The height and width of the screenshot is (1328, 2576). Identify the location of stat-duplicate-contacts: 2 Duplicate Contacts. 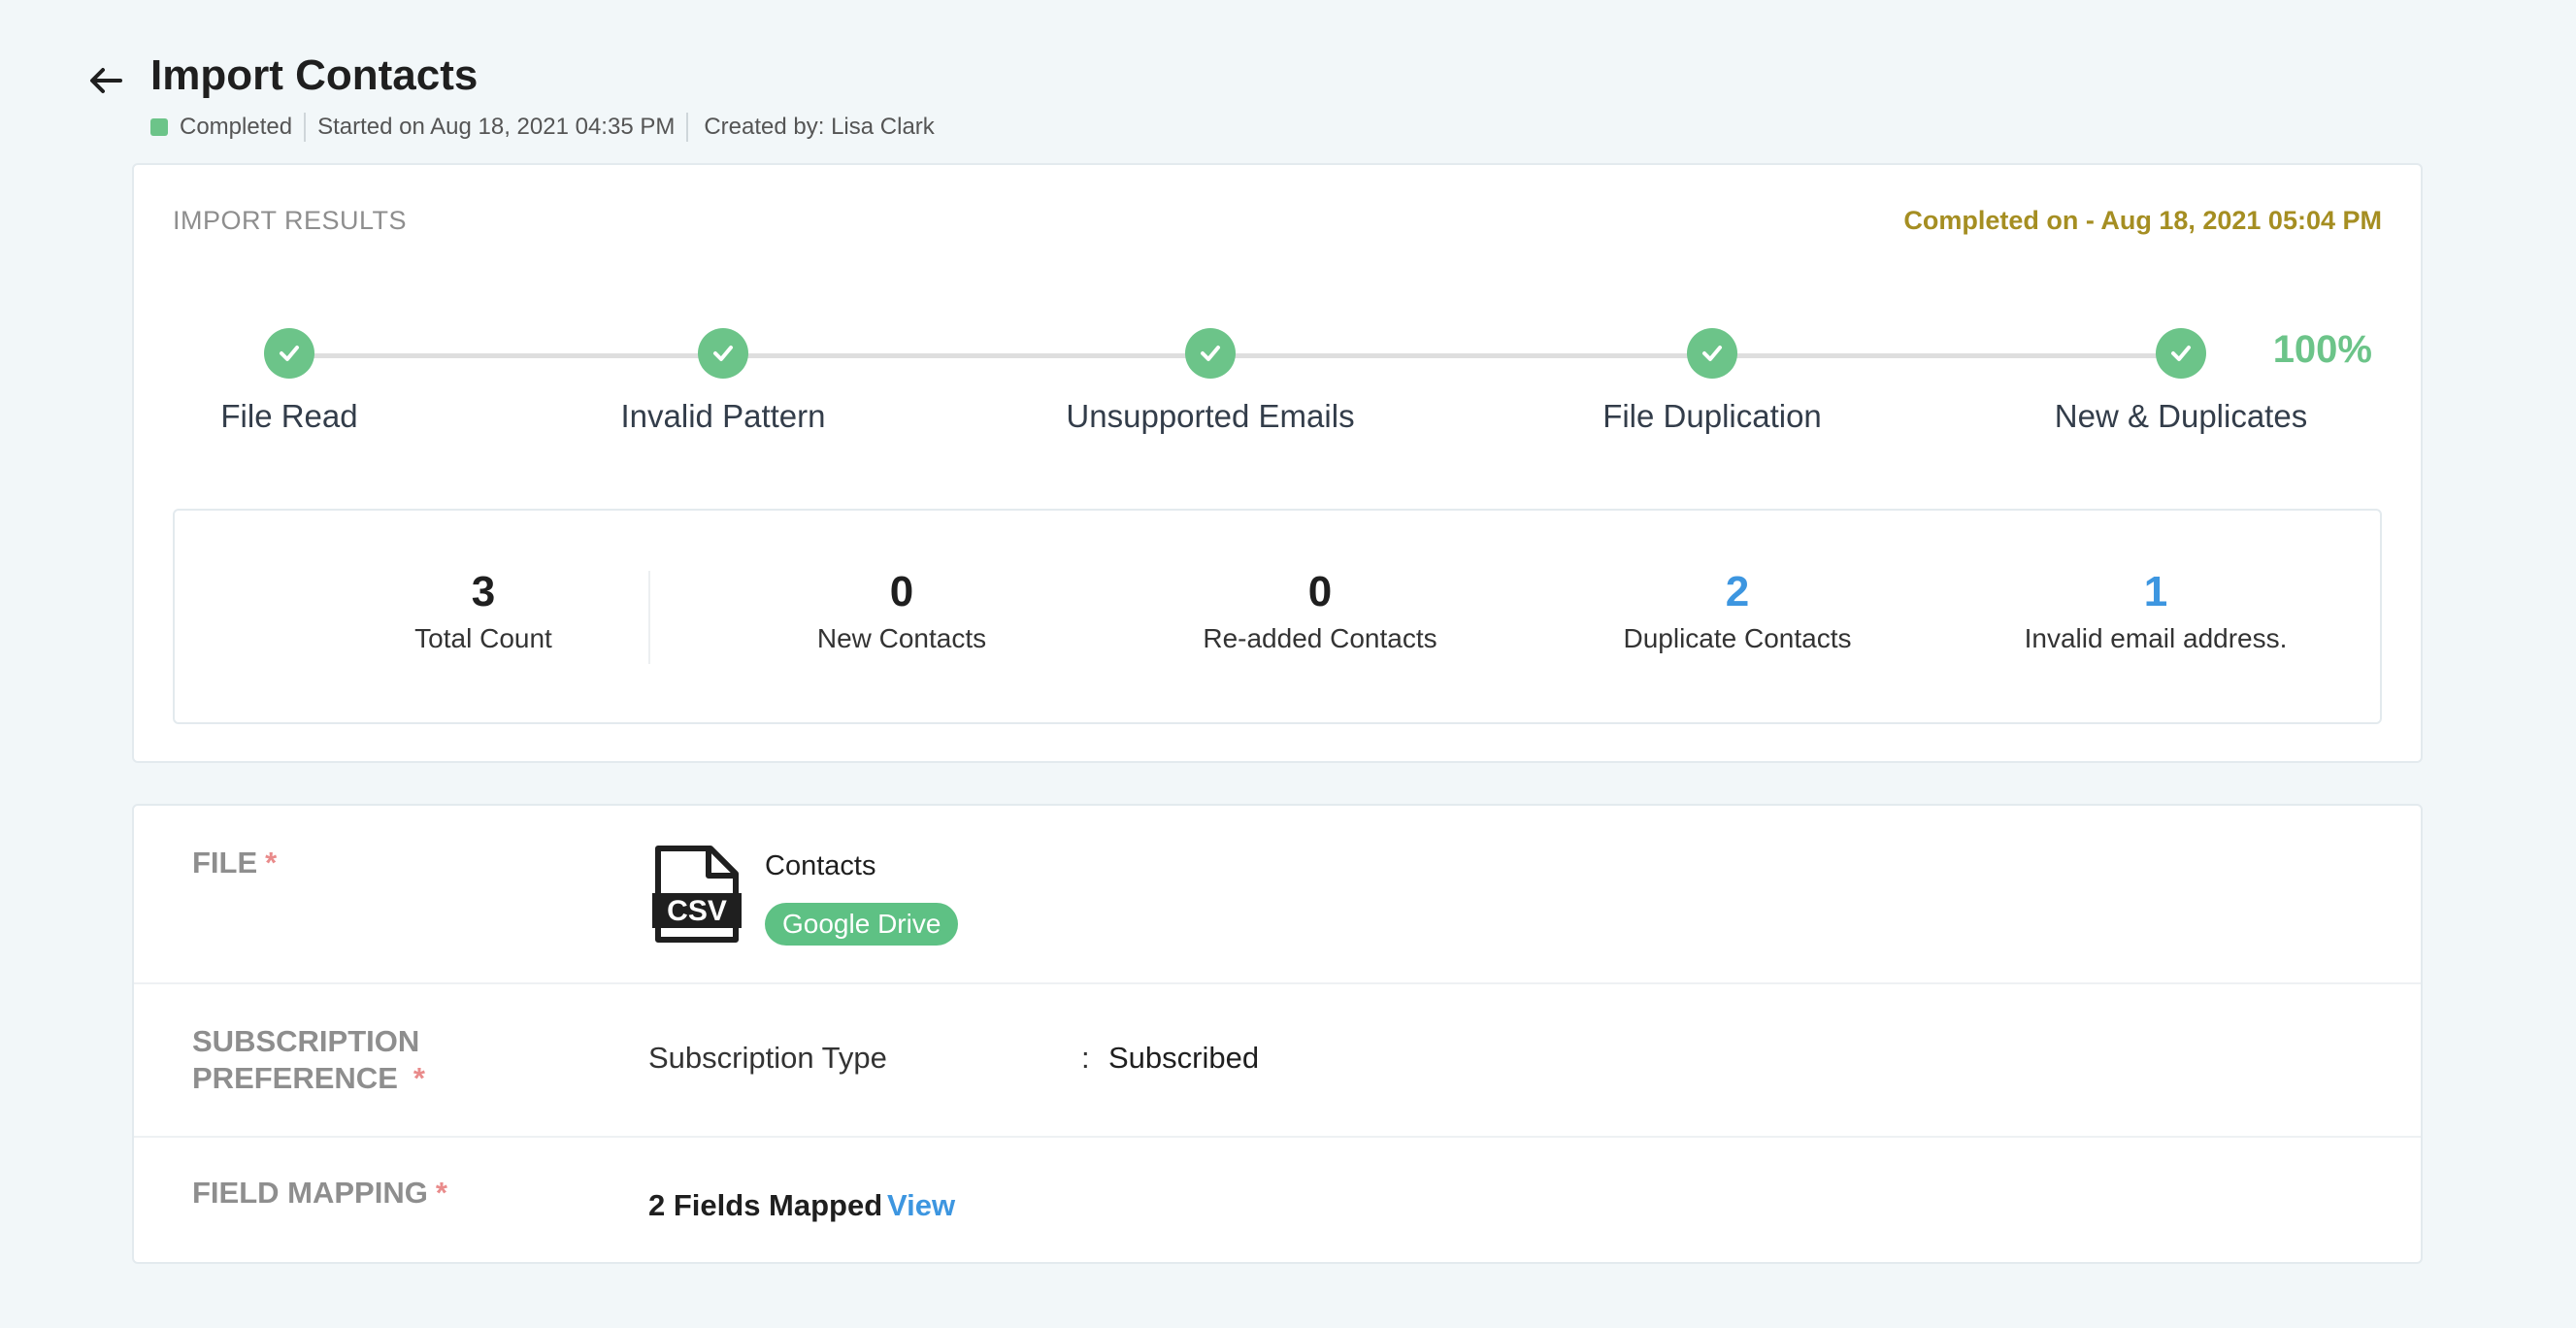
(1737, 610).